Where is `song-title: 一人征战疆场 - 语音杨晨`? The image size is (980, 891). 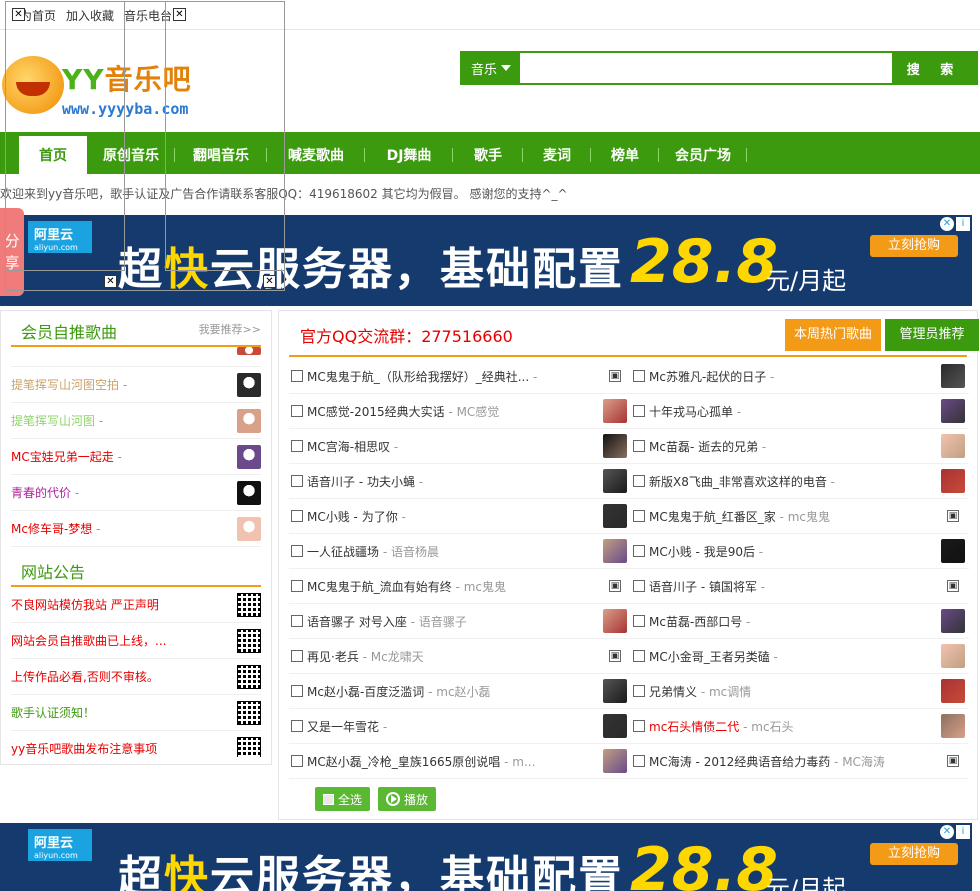 song-title: 一人征战疆场 - 语音杨晨 is located at coordinates (373, 551).